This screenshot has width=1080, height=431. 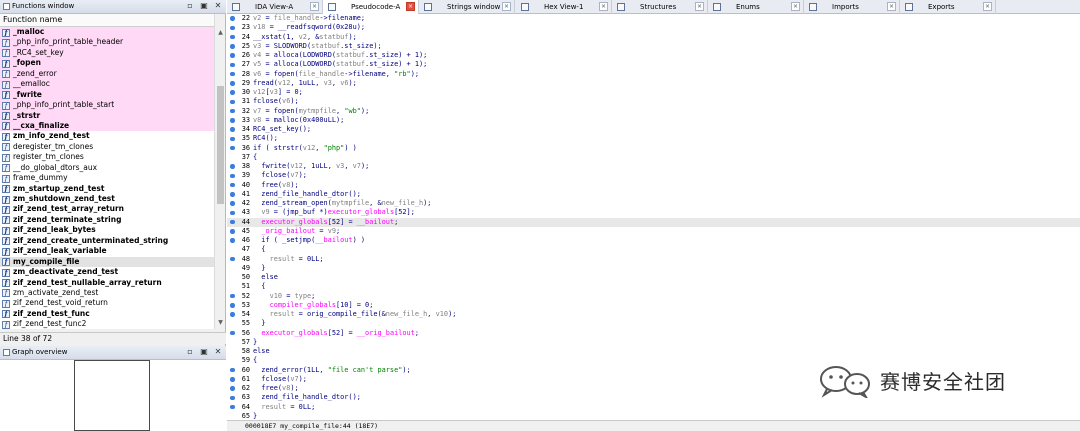 What do you see at coordinates (107, 126) in the screenshot?
I see `function-list-item: f __cxa_finalize` at bounding box center [107, 126].